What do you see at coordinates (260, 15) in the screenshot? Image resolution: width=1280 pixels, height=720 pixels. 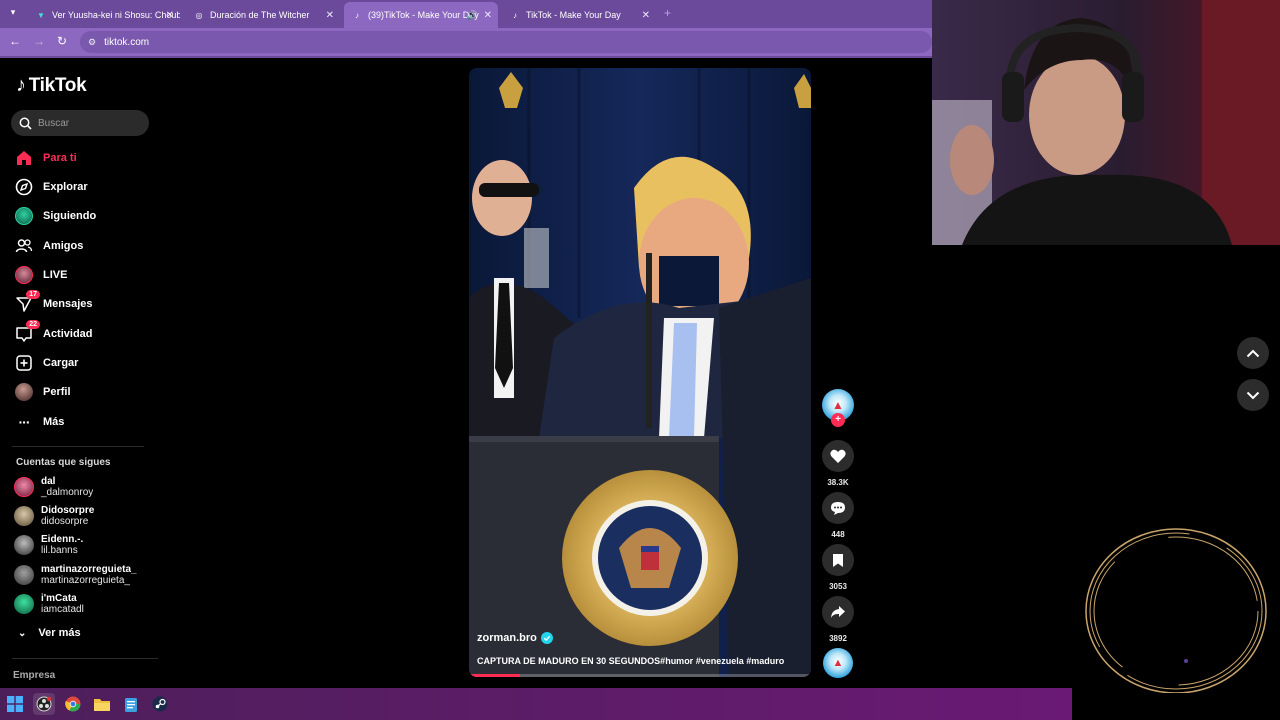 I see `tab-title: Duración de The Witcher` at bounding box center [260, 15].